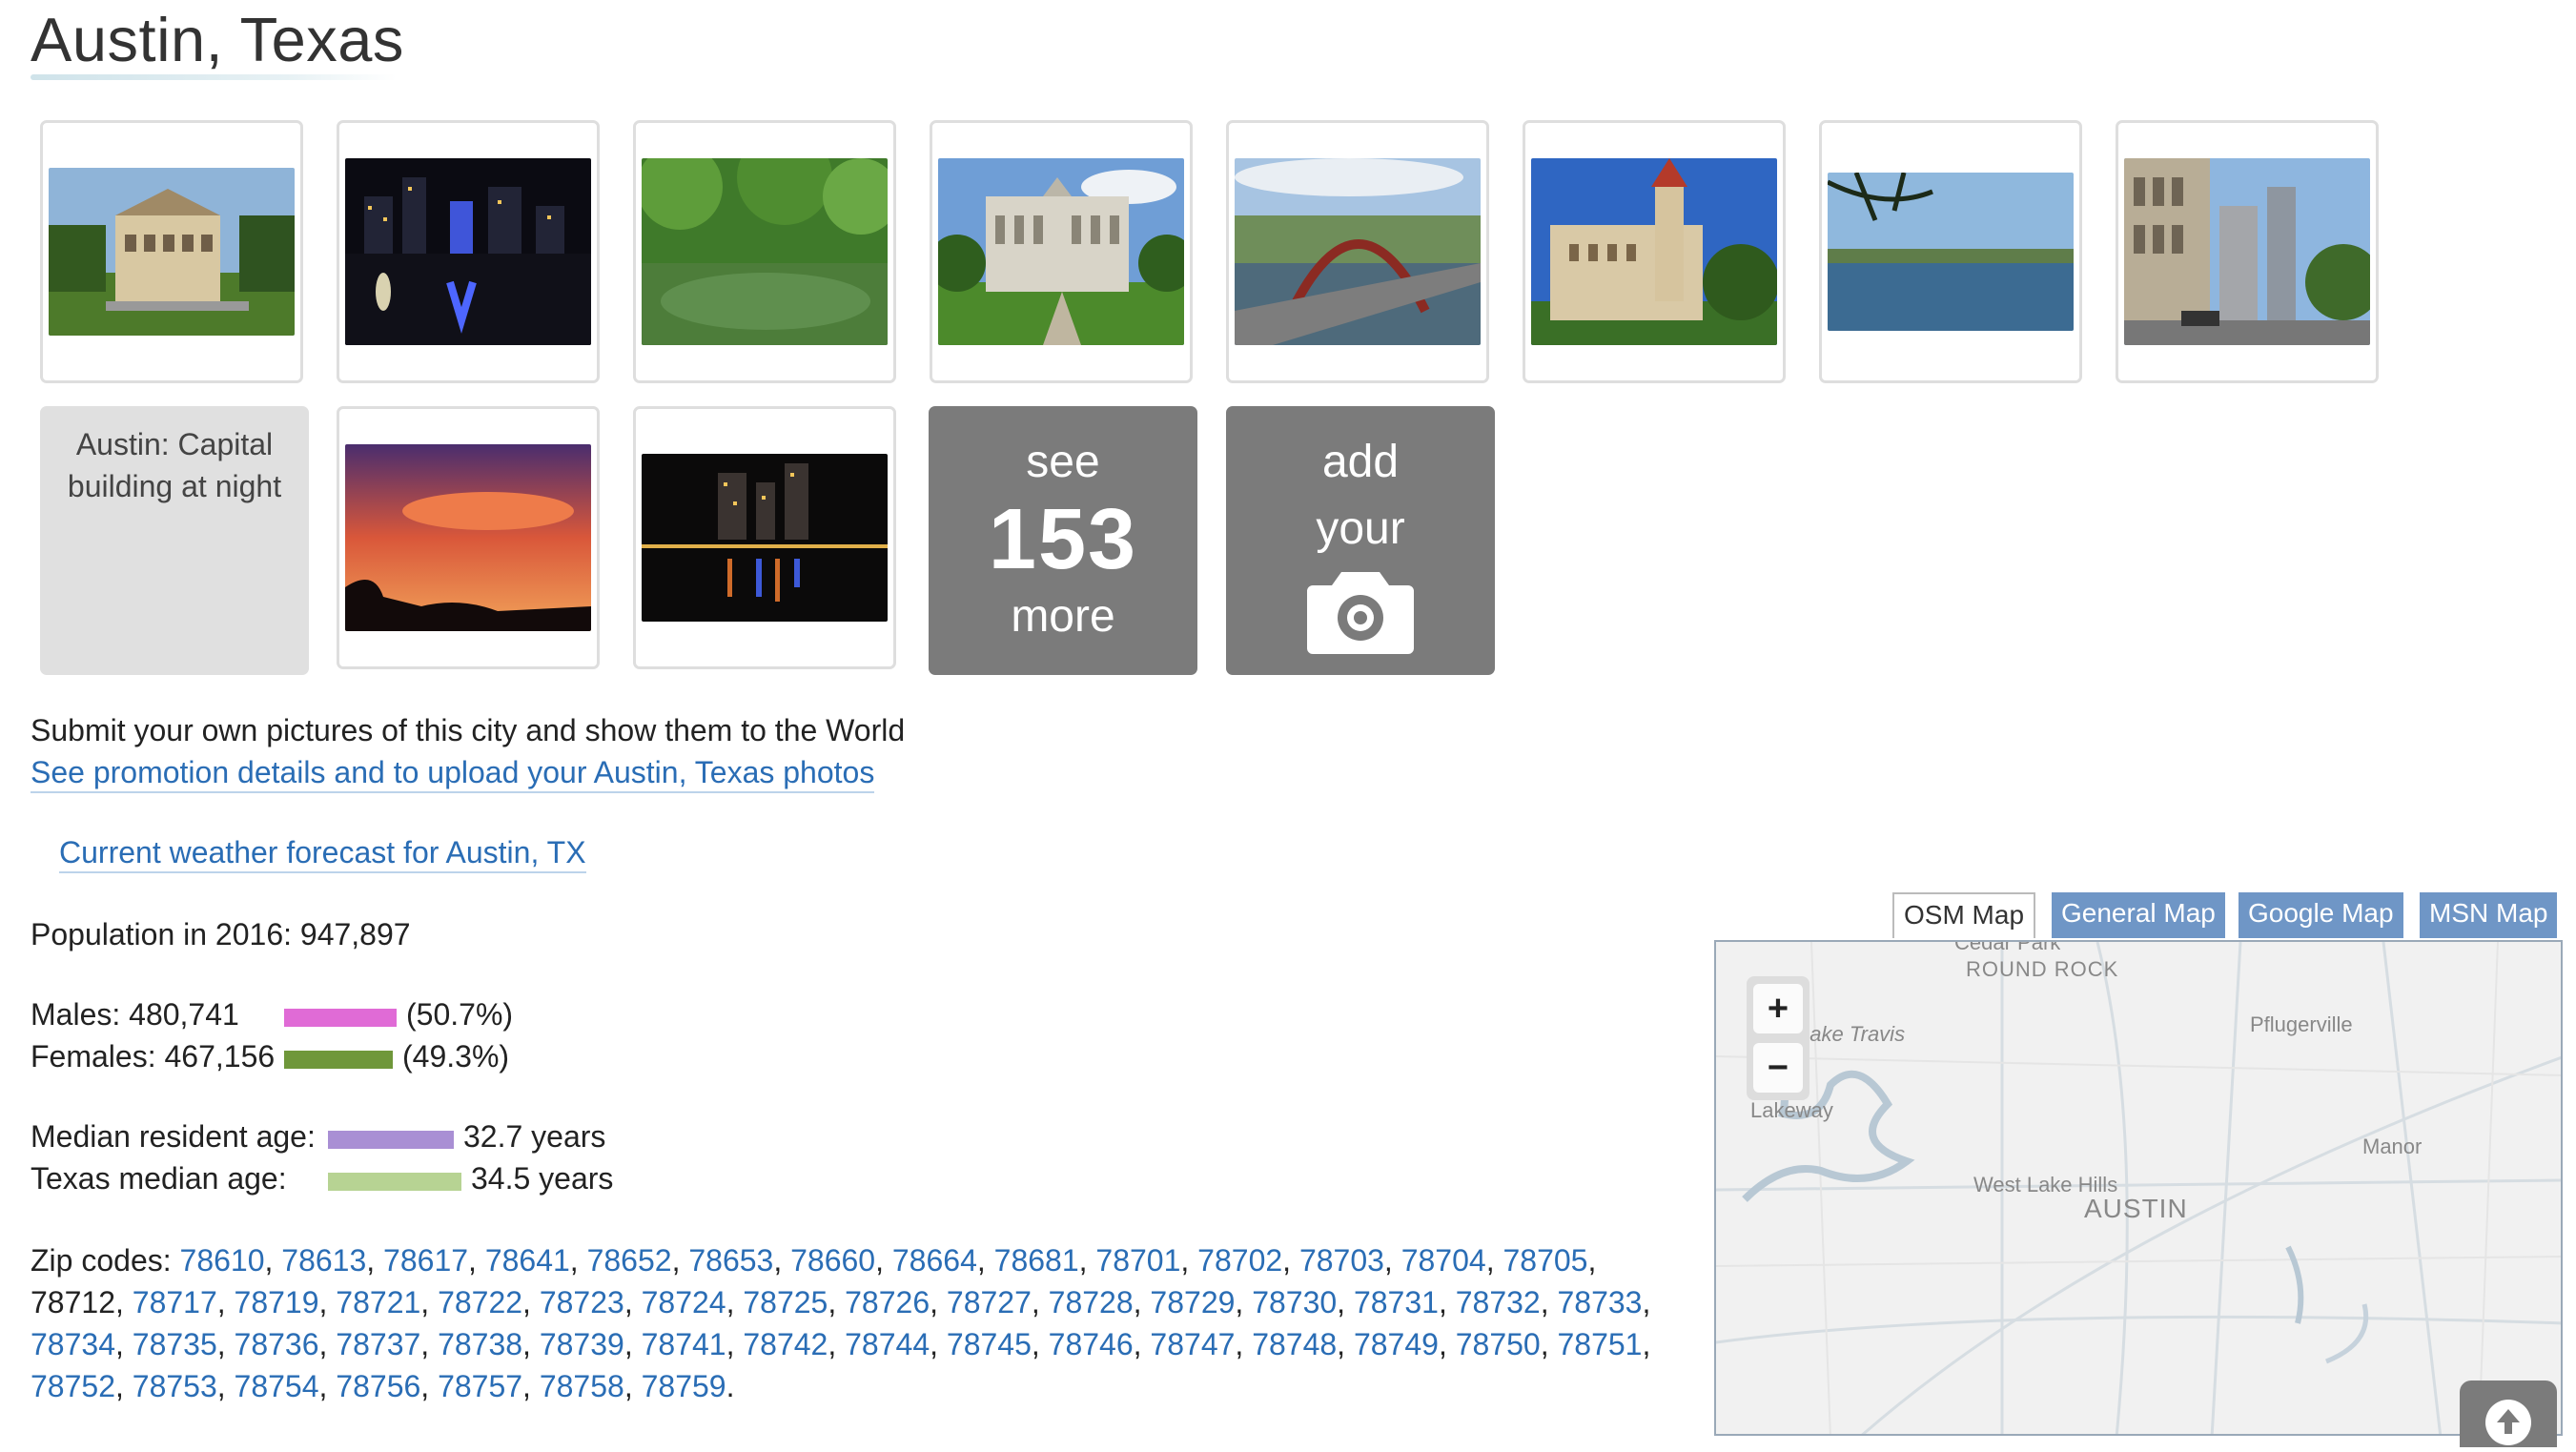 The image size is (2576, 1452). Describe the element at coordinates (1294, 1344) in the screenshot. I see `zip-code-78748: 78748` at that location.